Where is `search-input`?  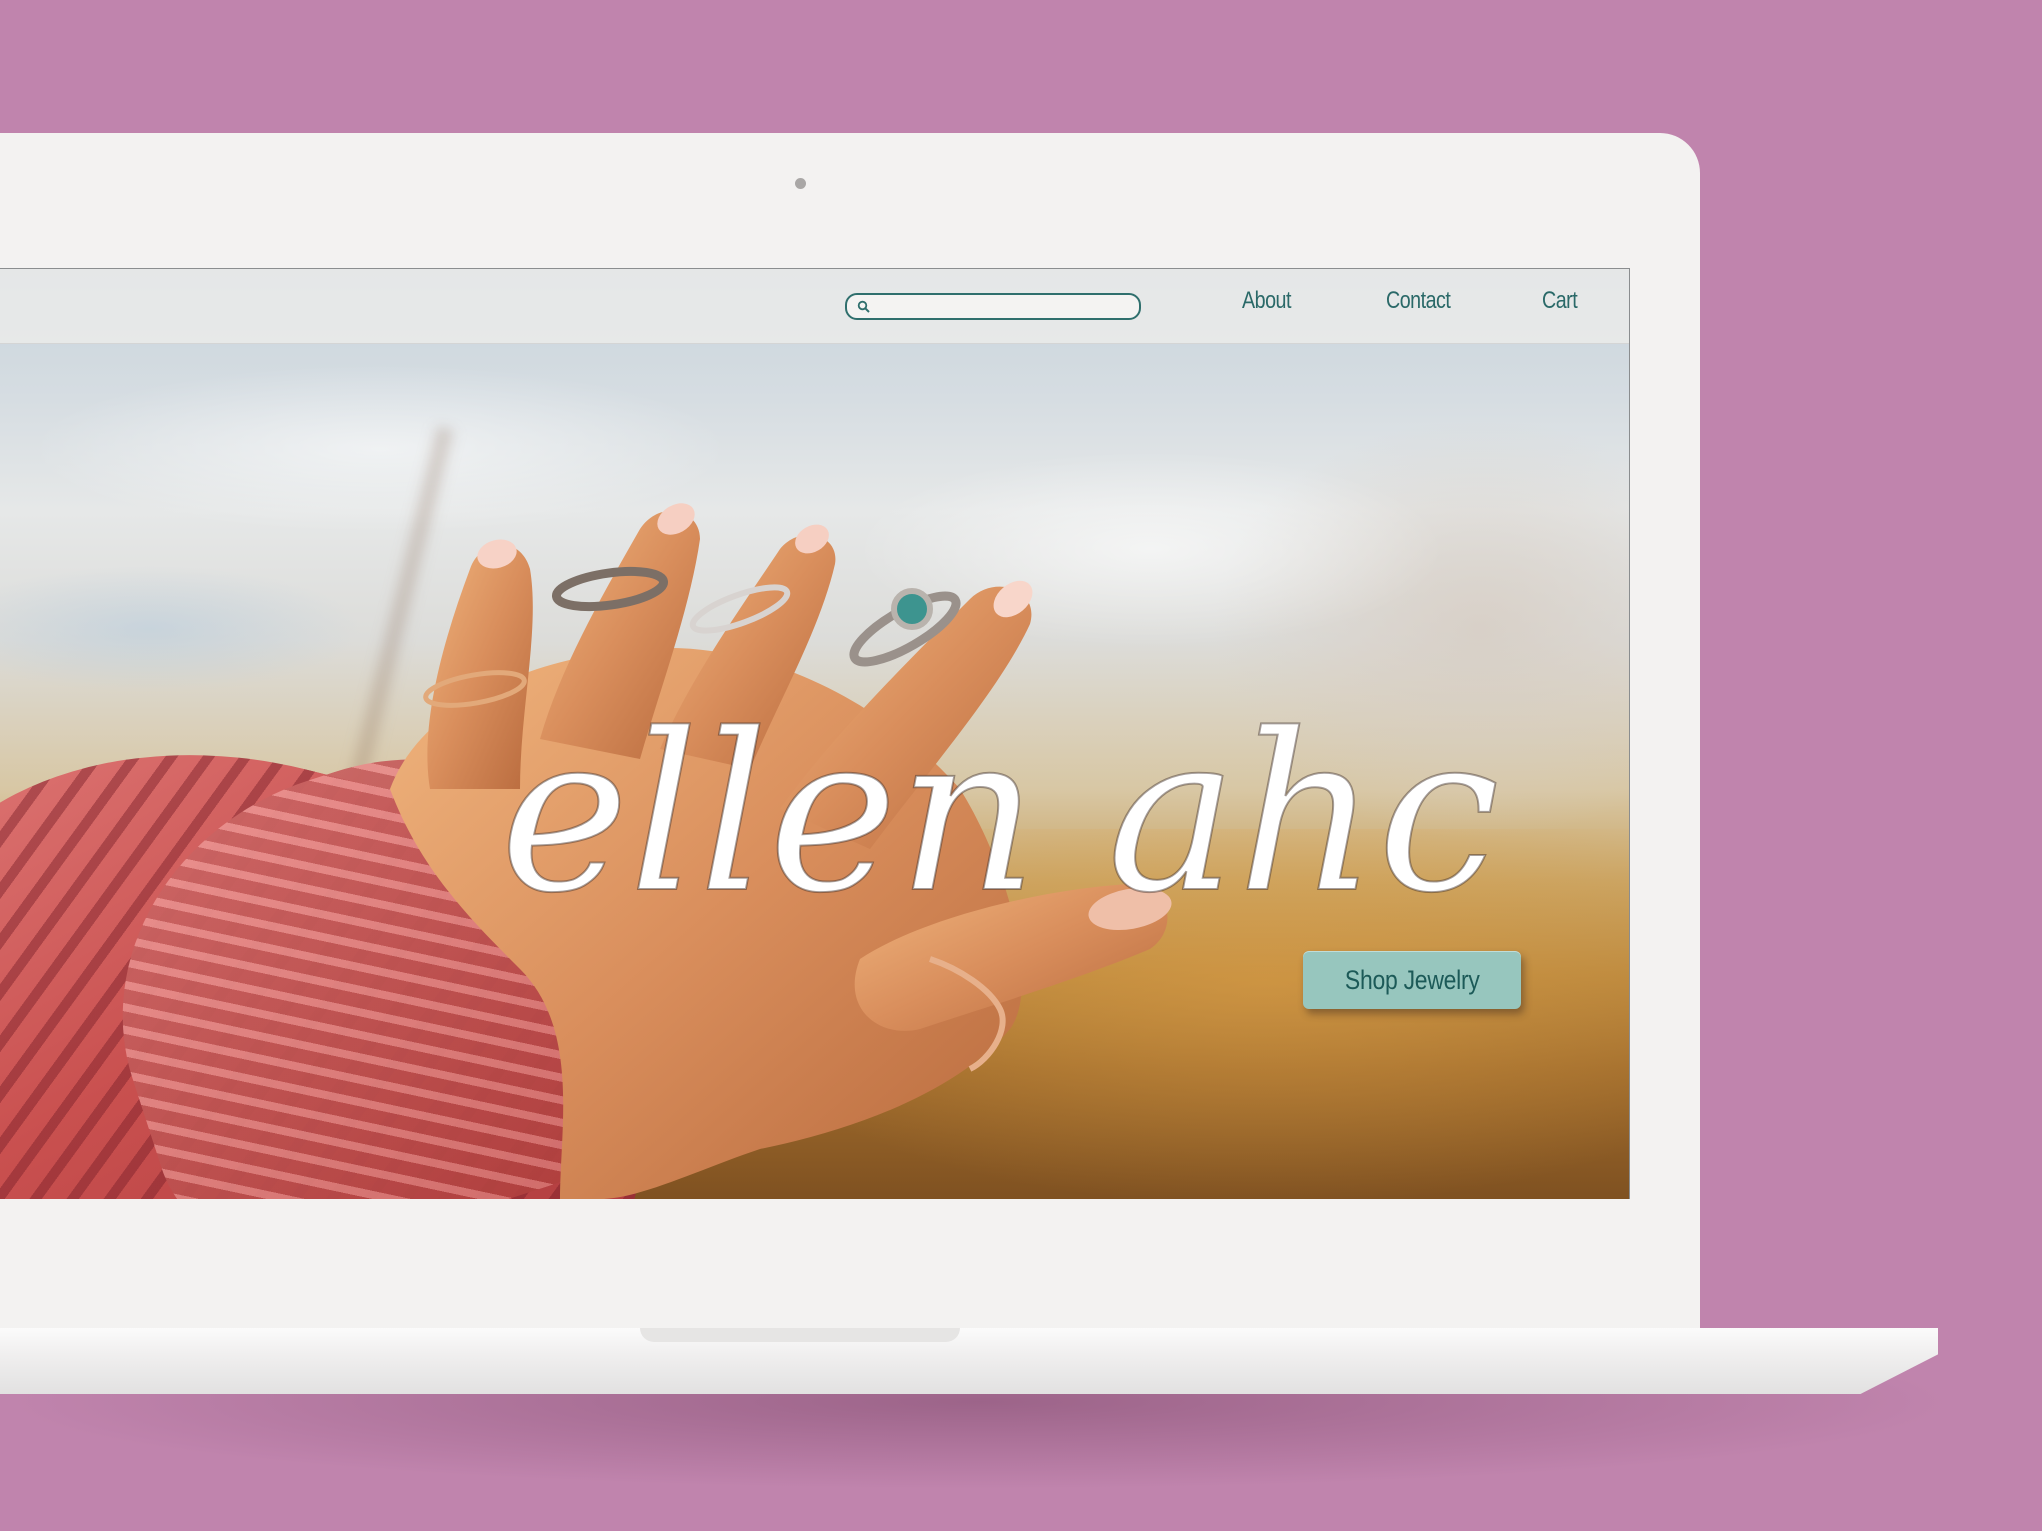
search-input is located at coordinates (1006, 307).